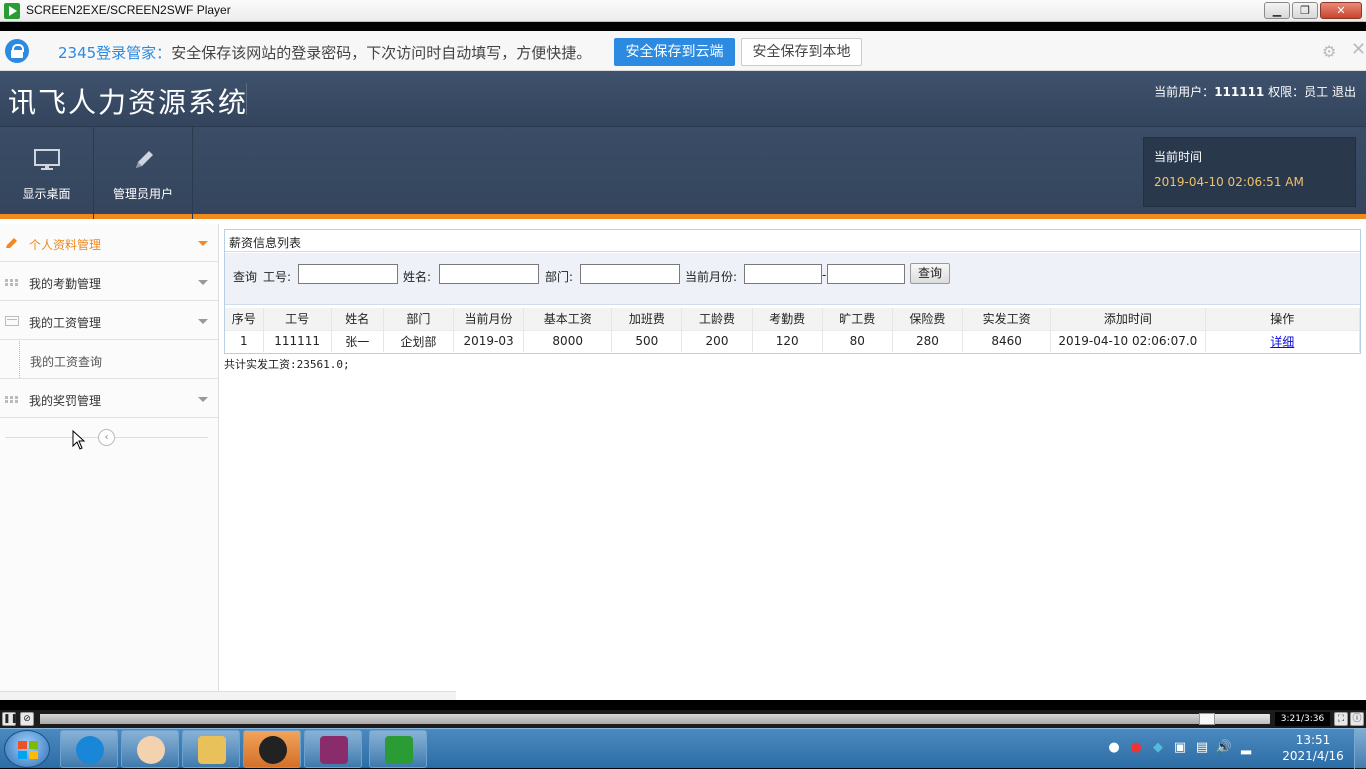  What do you see at coordinates (109, 399) in the screenshot?
I see `sidebar-item-rewards: 我的奖罚管理` at bounding box center [109, 399].